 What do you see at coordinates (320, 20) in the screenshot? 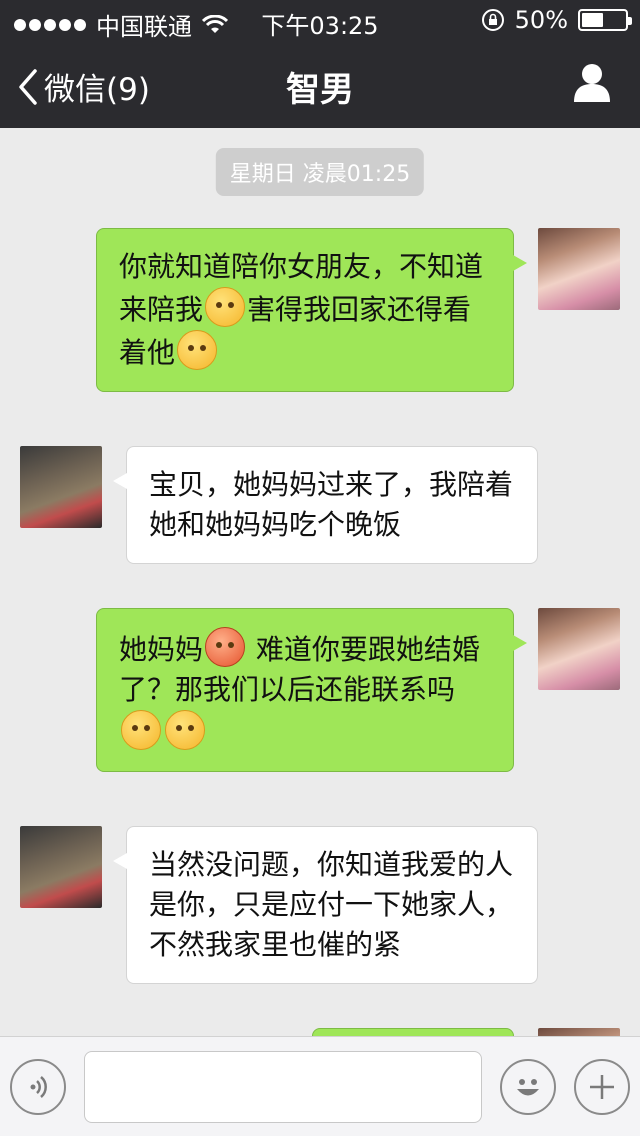
I see `status-bar: 中国联通 下午03:25 50%` at bounding box center [320, 20].